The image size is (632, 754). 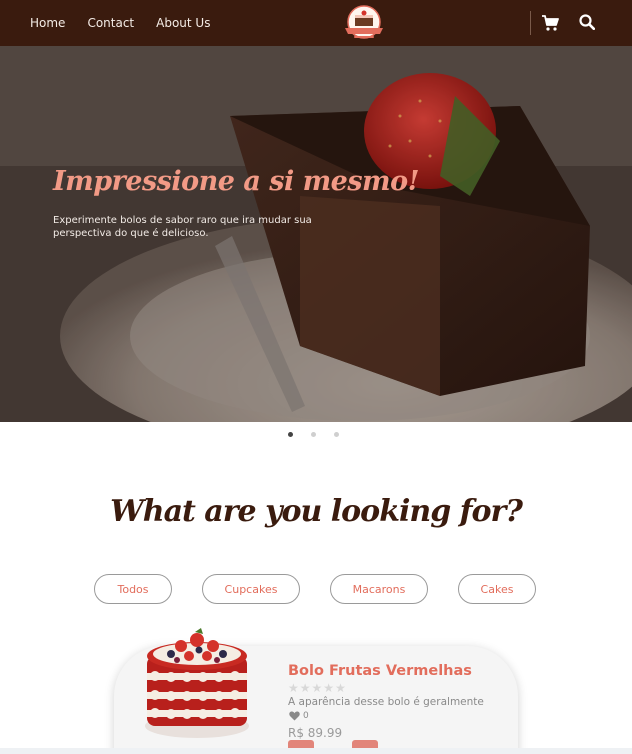 What do you see at coordinates (530, 23) in the screenshot?
I see `nav-divider` at bounding box center [530, 23].